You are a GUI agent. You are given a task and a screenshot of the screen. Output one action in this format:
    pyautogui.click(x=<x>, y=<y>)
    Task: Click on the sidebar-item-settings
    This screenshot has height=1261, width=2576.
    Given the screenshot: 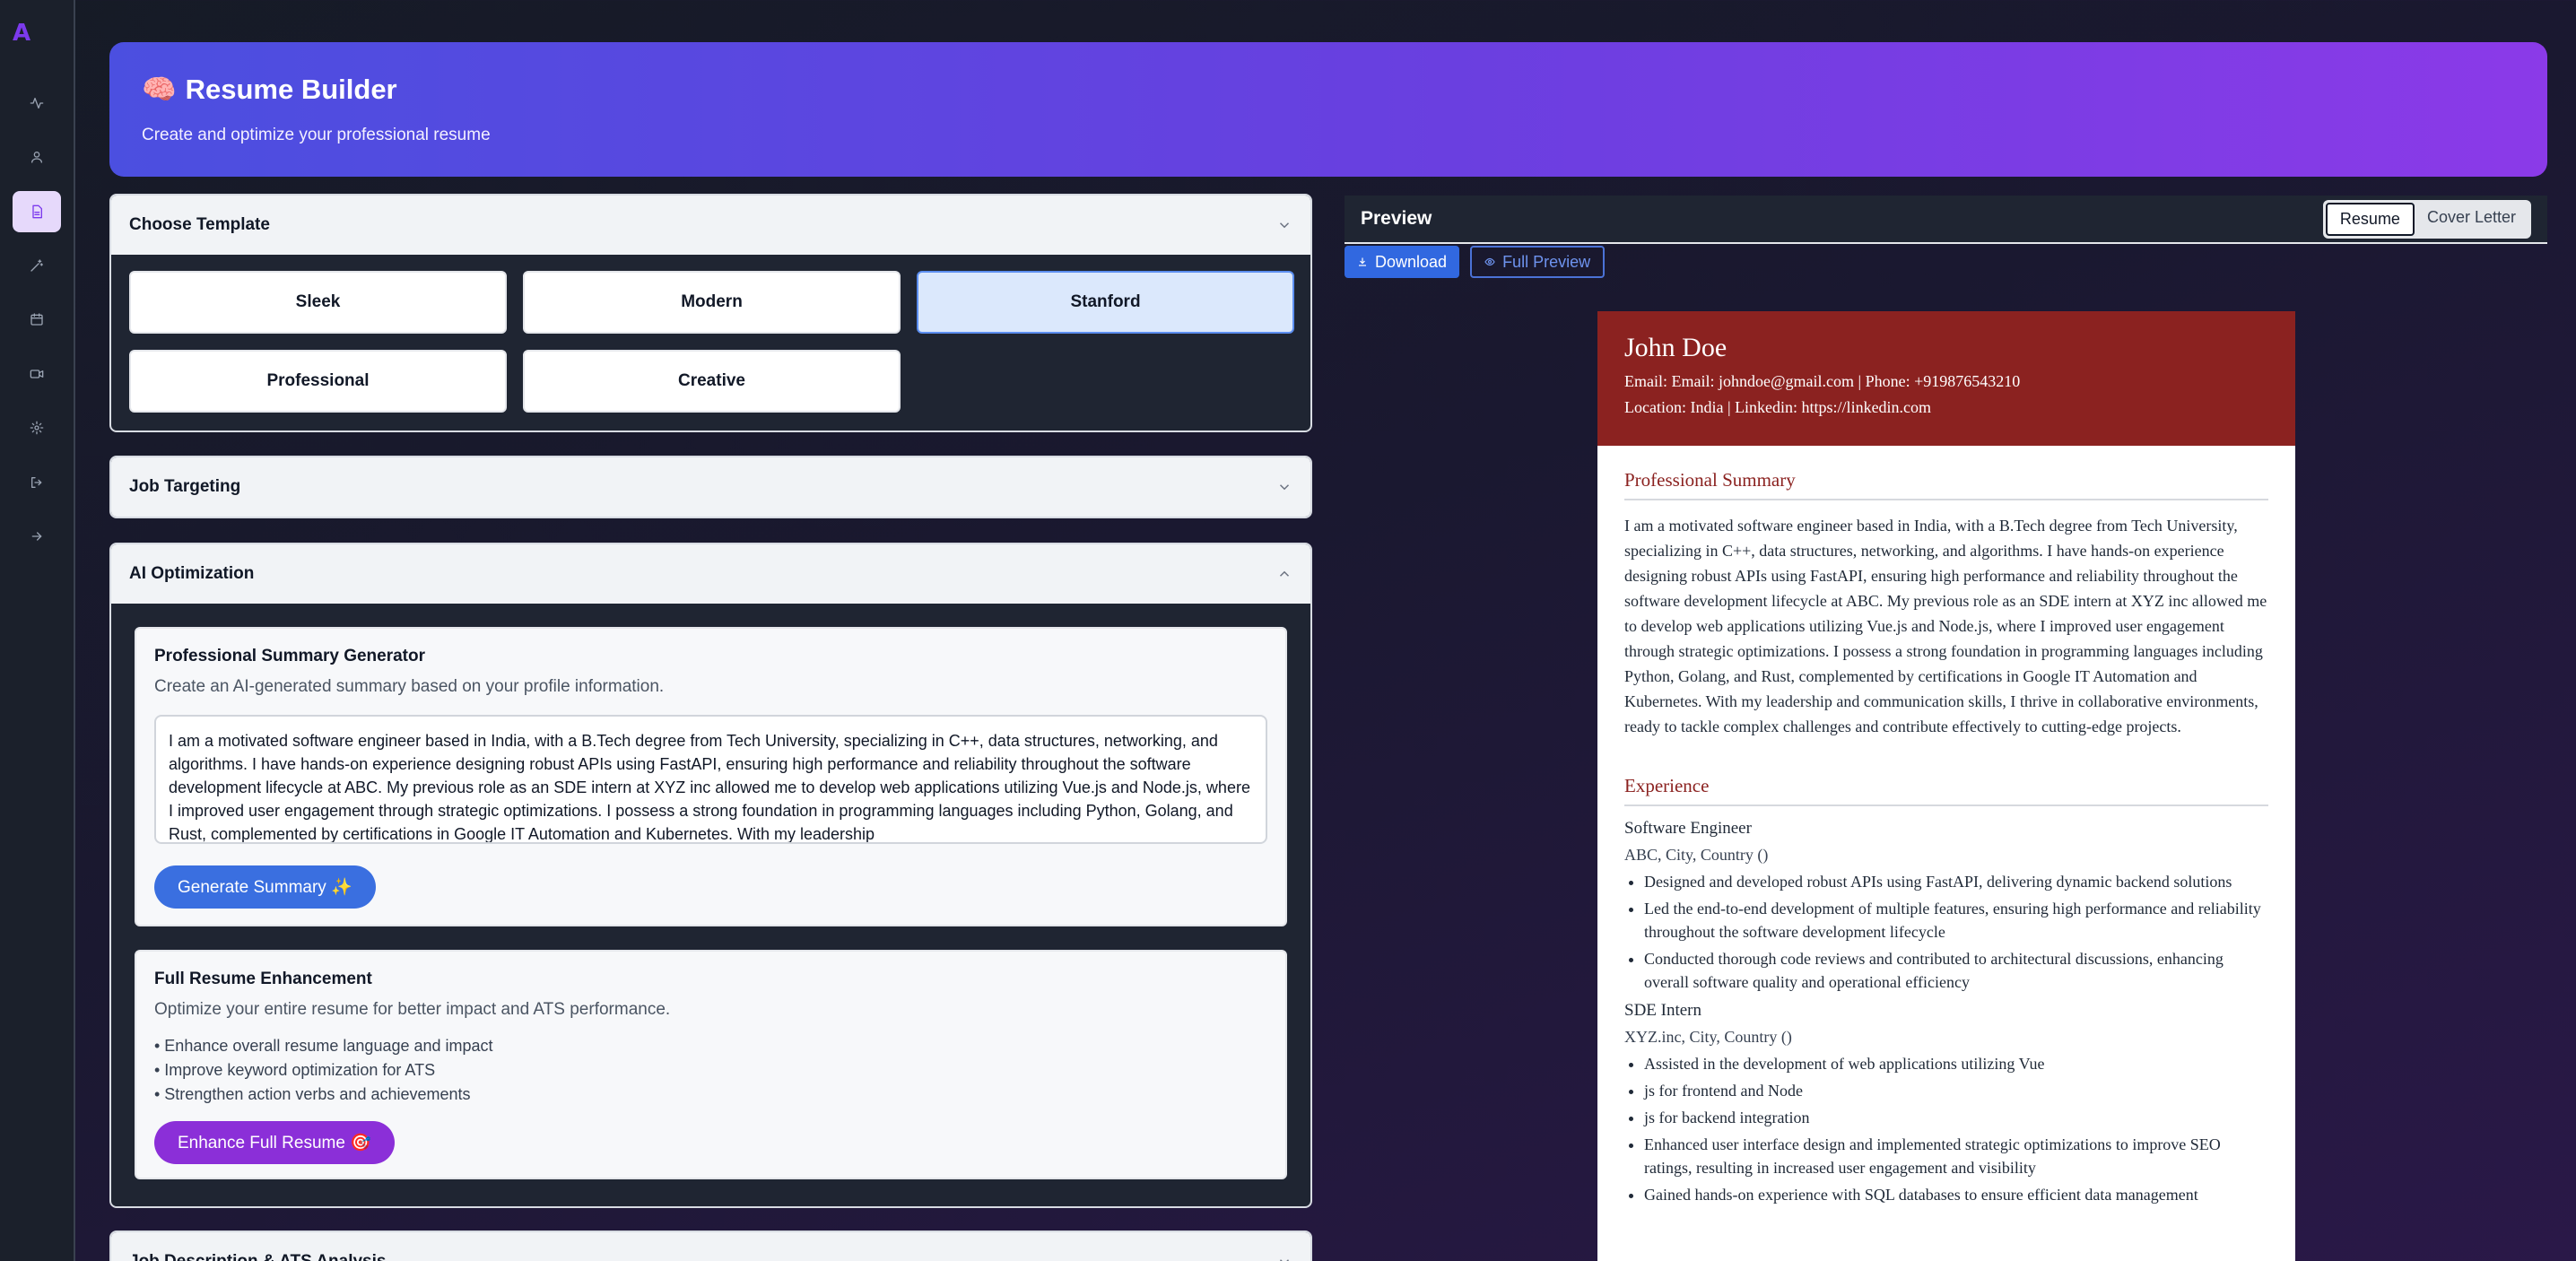 What is the action you would take?
    pyautogui.click(x=37, y=427)
    